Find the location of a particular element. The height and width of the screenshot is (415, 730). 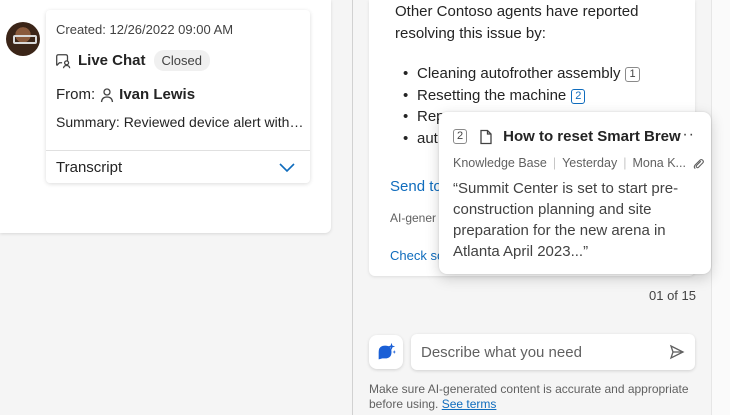

from-row: From: Ivan Lewis is located at coordinates (125, 94).